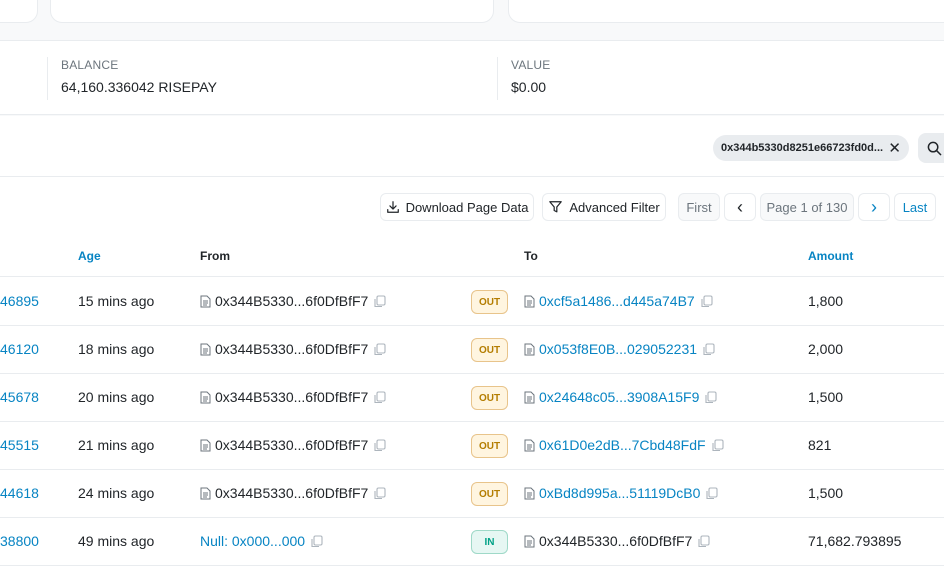  I want to click on age-cell: 20 mins ago, so click(116, 397).